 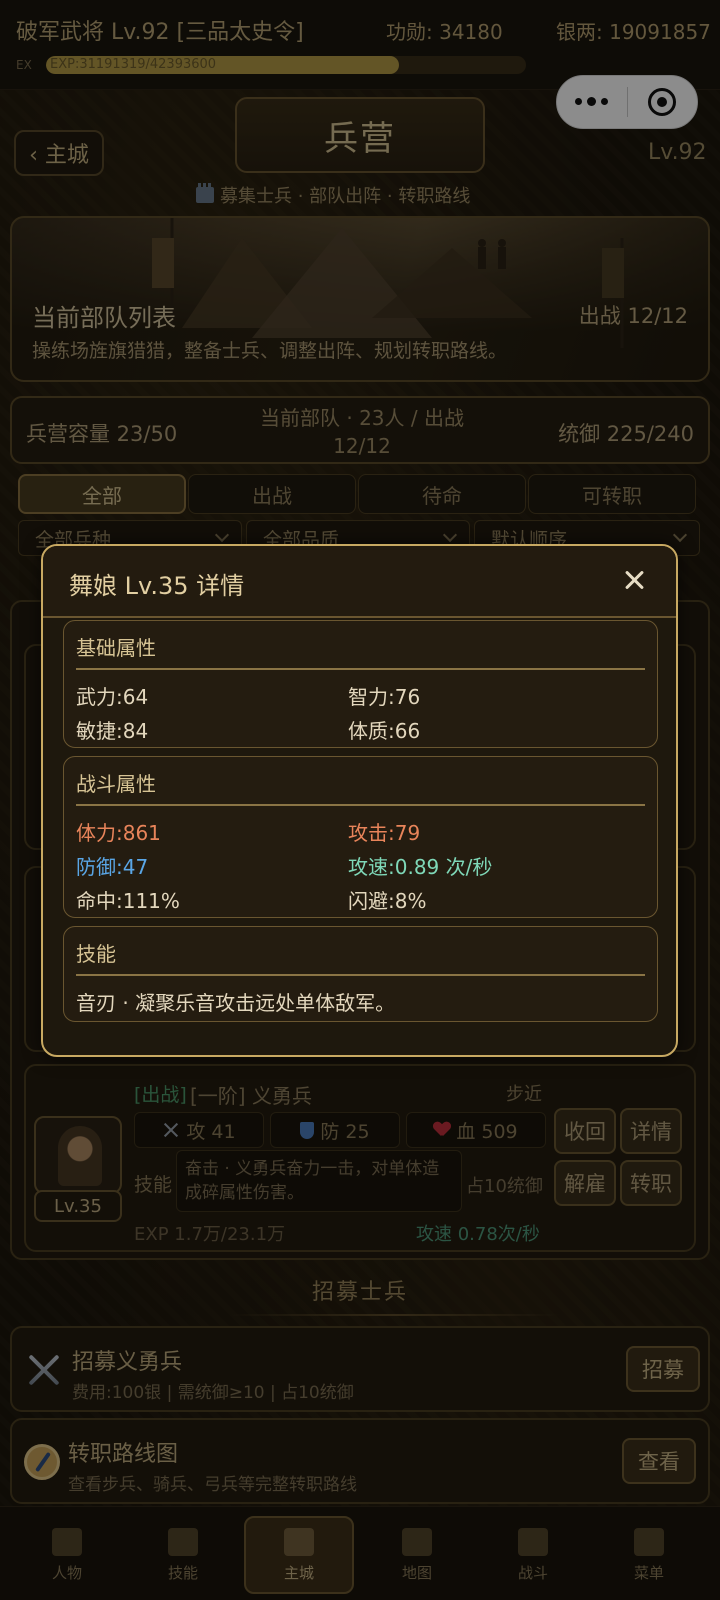 What do you see at coordinates (112, 867) in the screenshot?
I see `attr-defense: 防御:47` at bounding box center [112, 867].